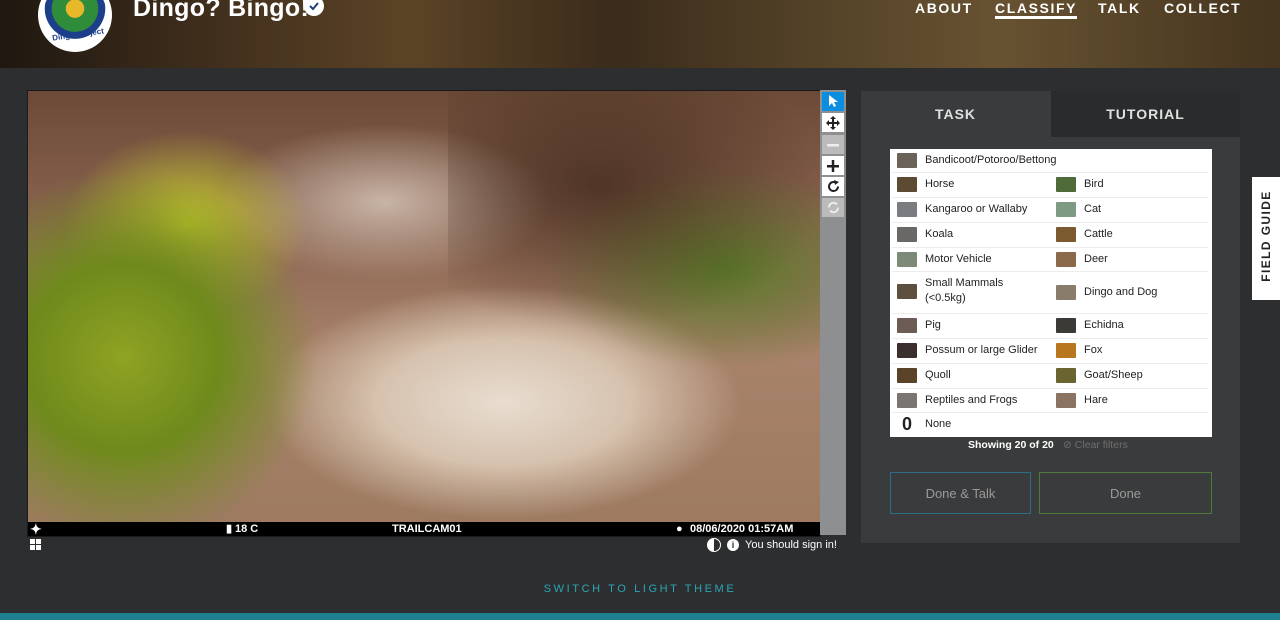  What do you see at coordinates (1099, 375) in the screenshot?
I see `choice-goat-sheep: Goat/Sheep` at bounding box center [1099, 375].